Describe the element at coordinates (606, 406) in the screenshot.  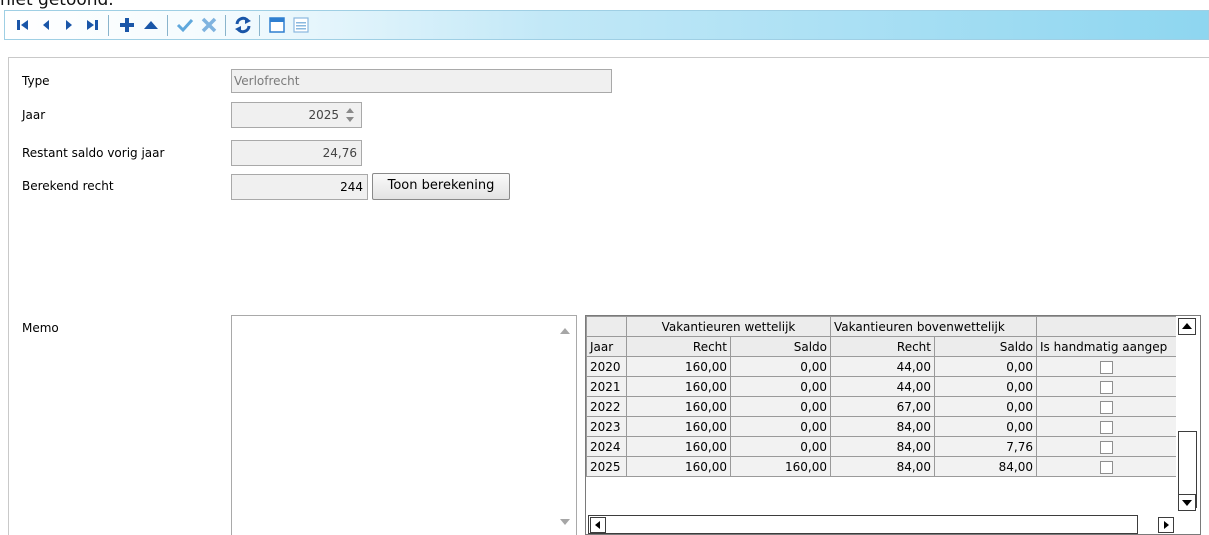
I see `cell-jaar: 2022` at that location.